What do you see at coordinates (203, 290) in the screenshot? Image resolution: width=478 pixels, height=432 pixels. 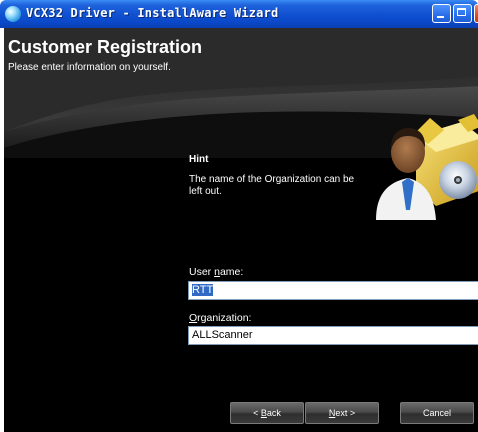 I see `user-name-value: RTT` at bounding box center [203, 290].